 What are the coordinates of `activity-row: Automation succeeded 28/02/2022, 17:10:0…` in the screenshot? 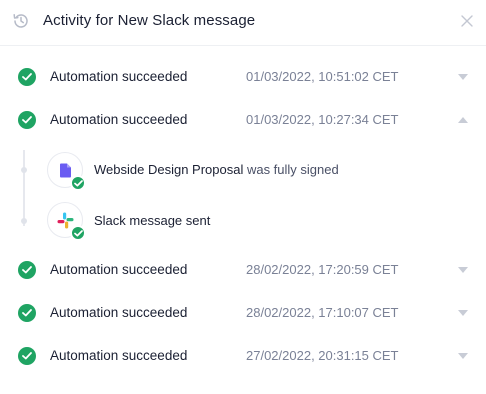 It's located at (243, 314).